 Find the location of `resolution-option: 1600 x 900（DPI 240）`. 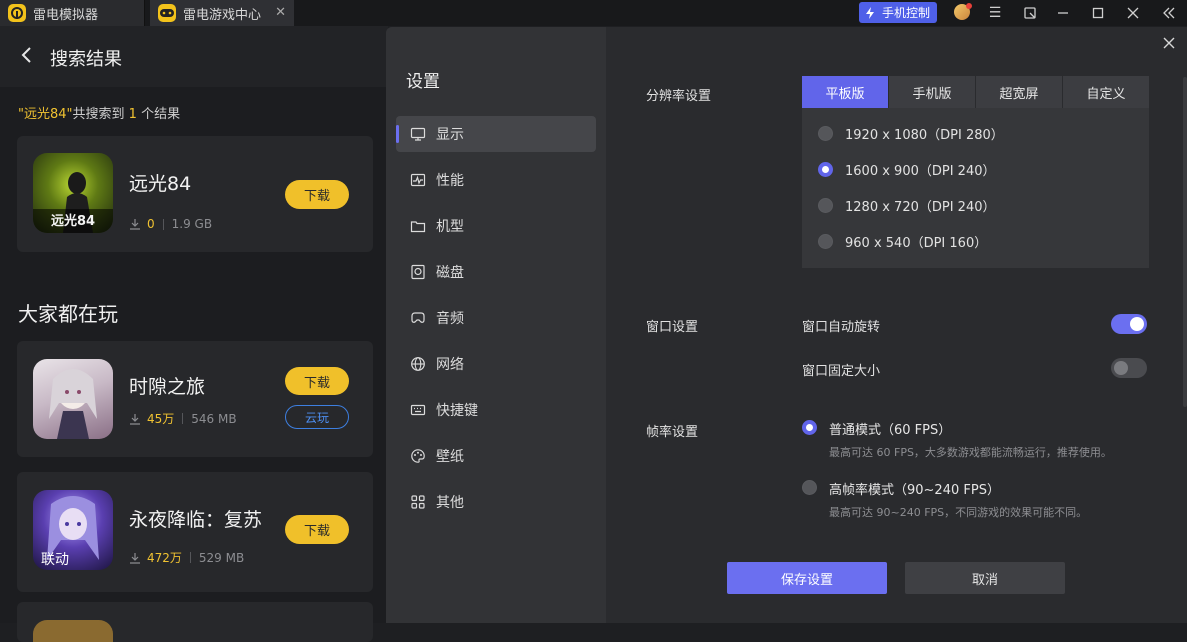

resolution-option: 1600 x 900（DPI 240） is located at coordinates (906, 169).